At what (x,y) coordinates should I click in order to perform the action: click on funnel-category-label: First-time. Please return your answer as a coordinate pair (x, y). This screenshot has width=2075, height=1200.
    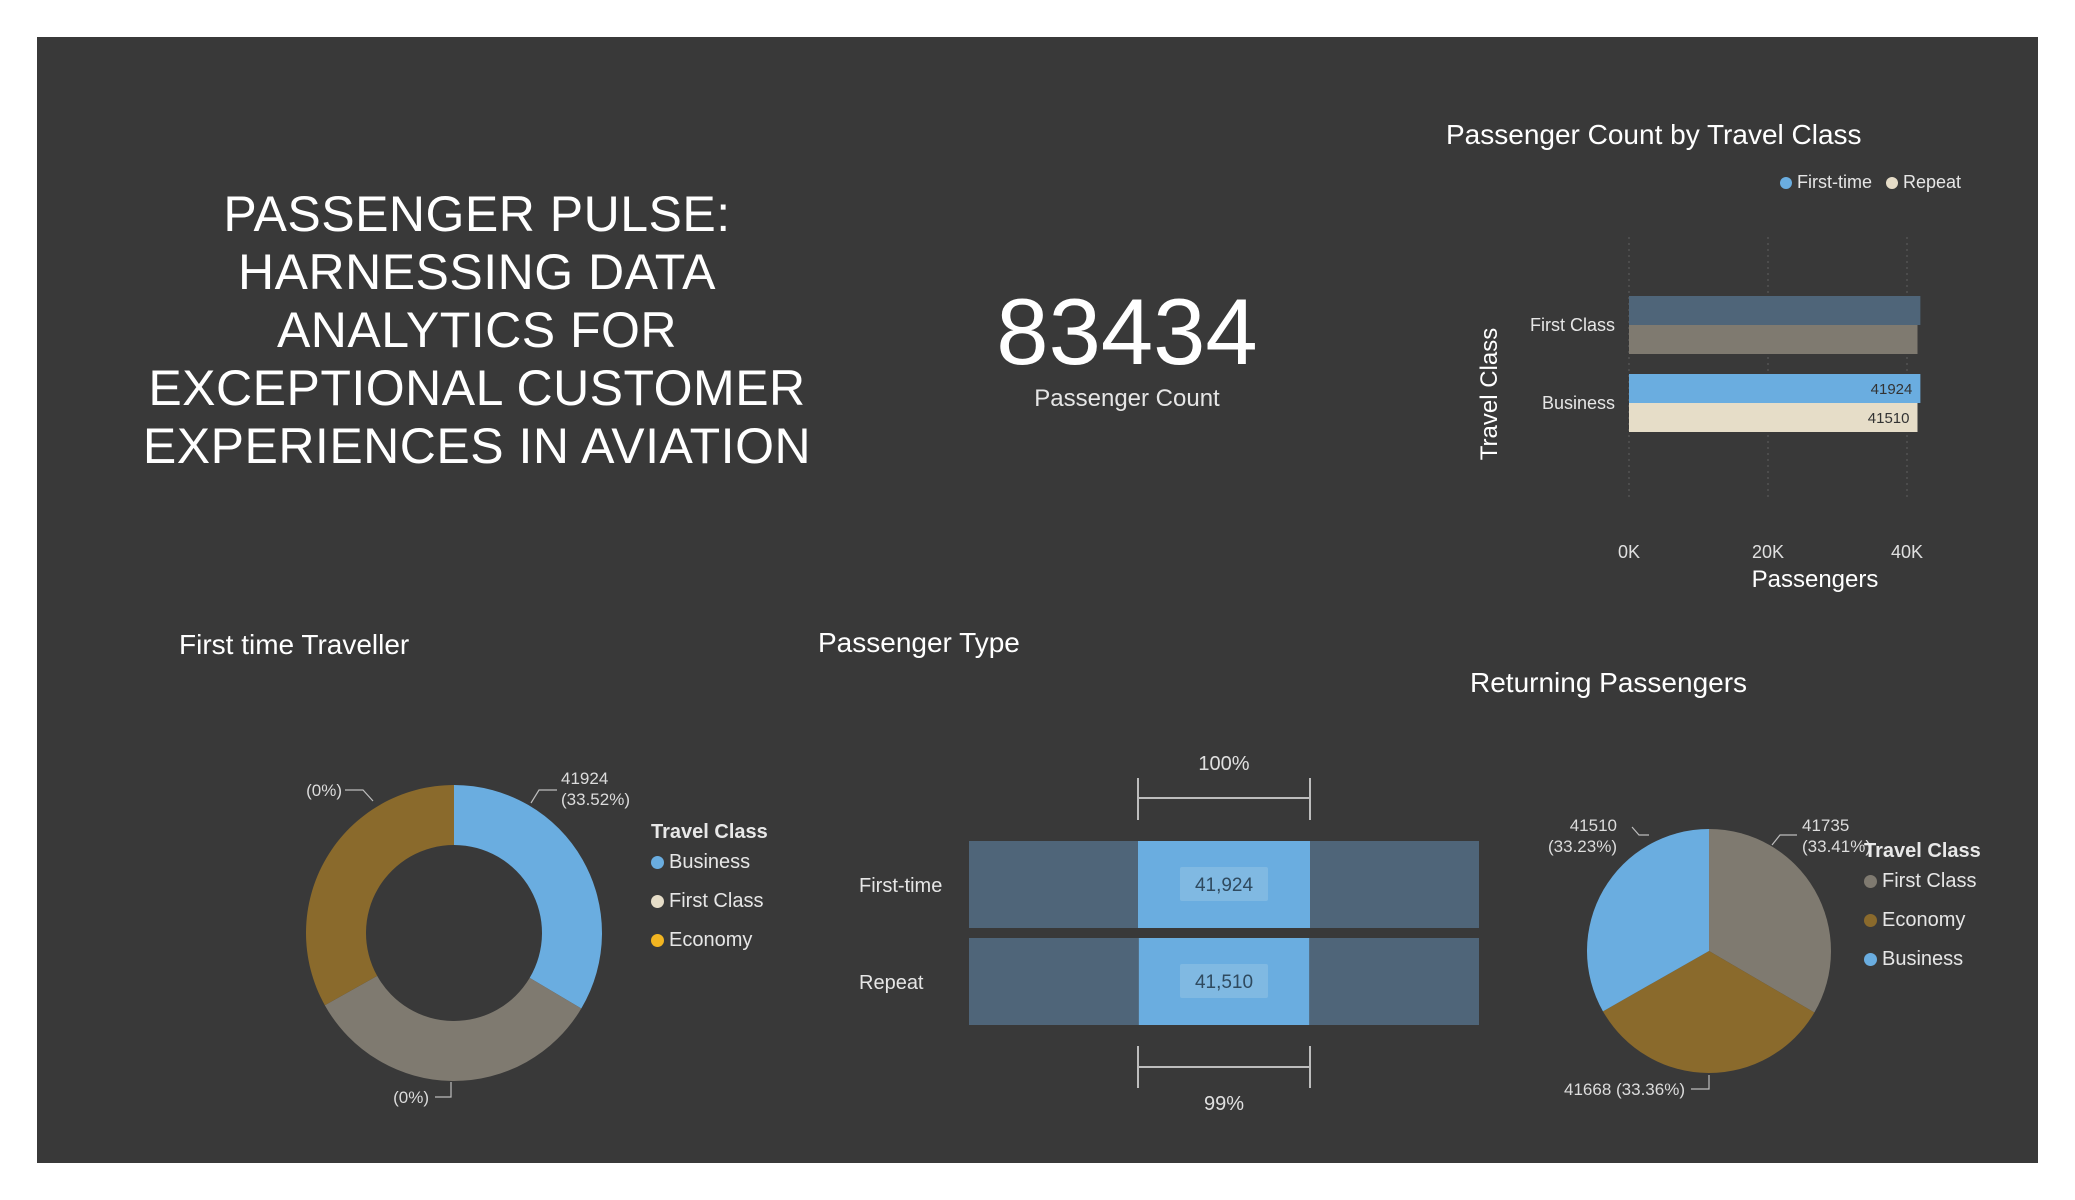
    Looking at the image, I should click on (900, 886).